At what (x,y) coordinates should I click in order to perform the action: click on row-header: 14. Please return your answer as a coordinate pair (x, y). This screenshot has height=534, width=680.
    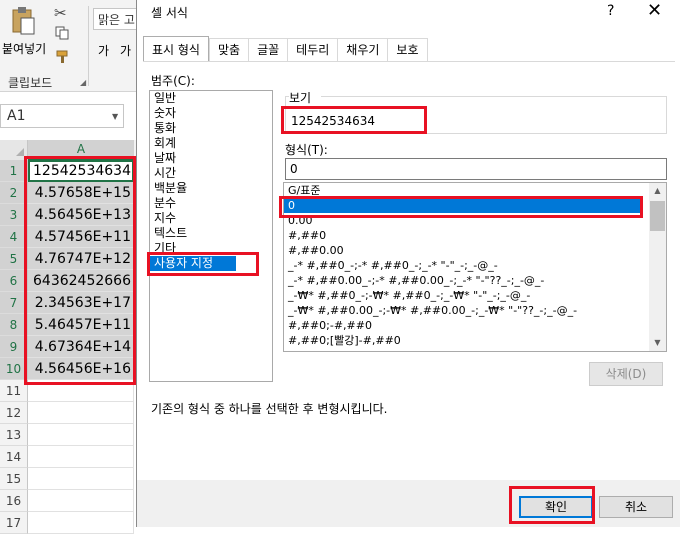
    Looking at the image, I should click on (14, 457).